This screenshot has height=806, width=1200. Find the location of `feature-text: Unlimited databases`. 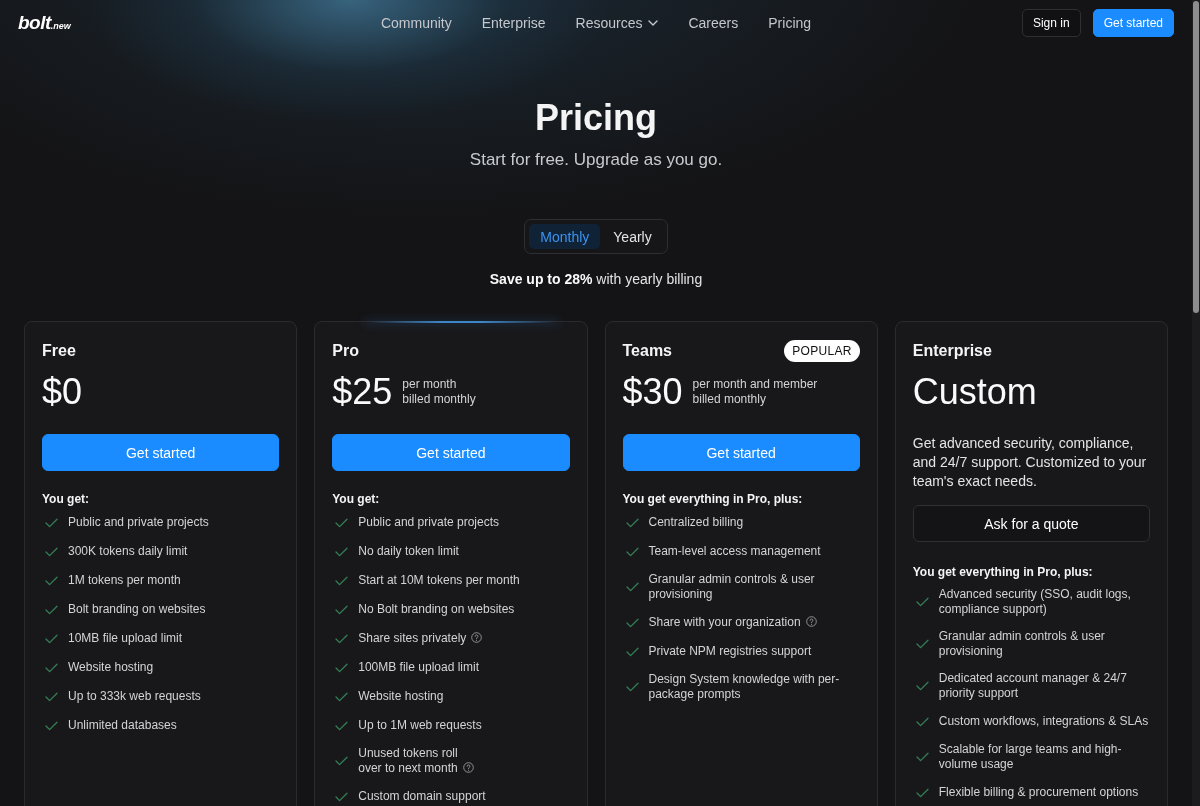

feature-text: Unlimited databases is located at coordinates (122, 725).